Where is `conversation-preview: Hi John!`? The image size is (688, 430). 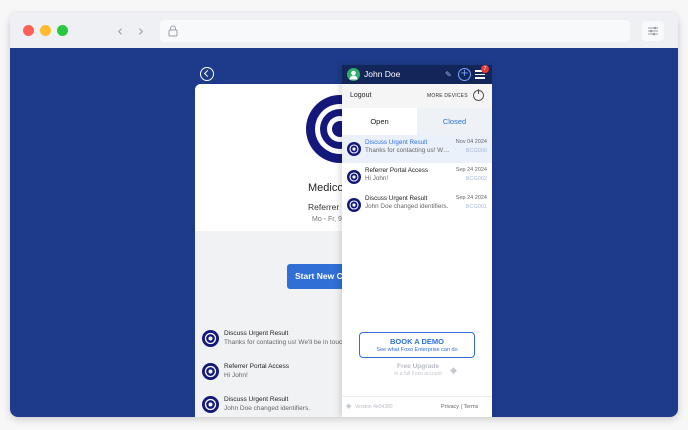
conversation-preview: Hi John! is located at coordinates (236, 375).